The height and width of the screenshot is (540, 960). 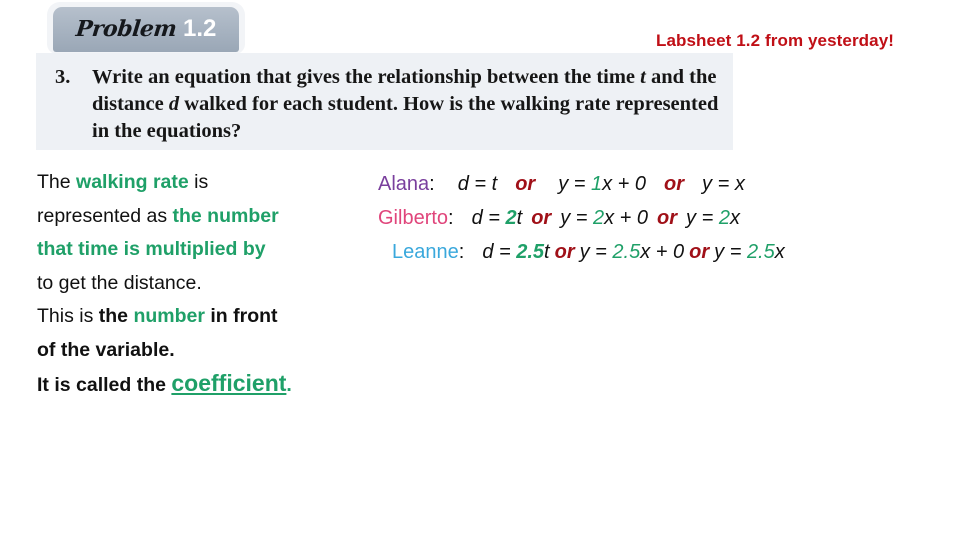 What do you see at coordinates (547, 252) in the screenshot?
I see `leanne-eq1-rhs: t` at bounding box center [547, 252].